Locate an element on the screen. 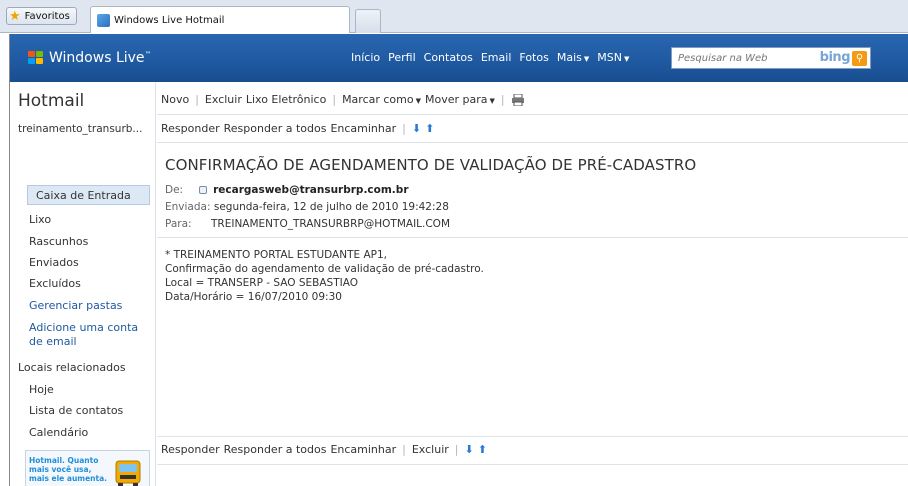 The width and height of the screenshot is (908, 486). body-line: * TREINAMENTO PORTAL ESTUDANTE AP1, is located at coordinates (276, 255).